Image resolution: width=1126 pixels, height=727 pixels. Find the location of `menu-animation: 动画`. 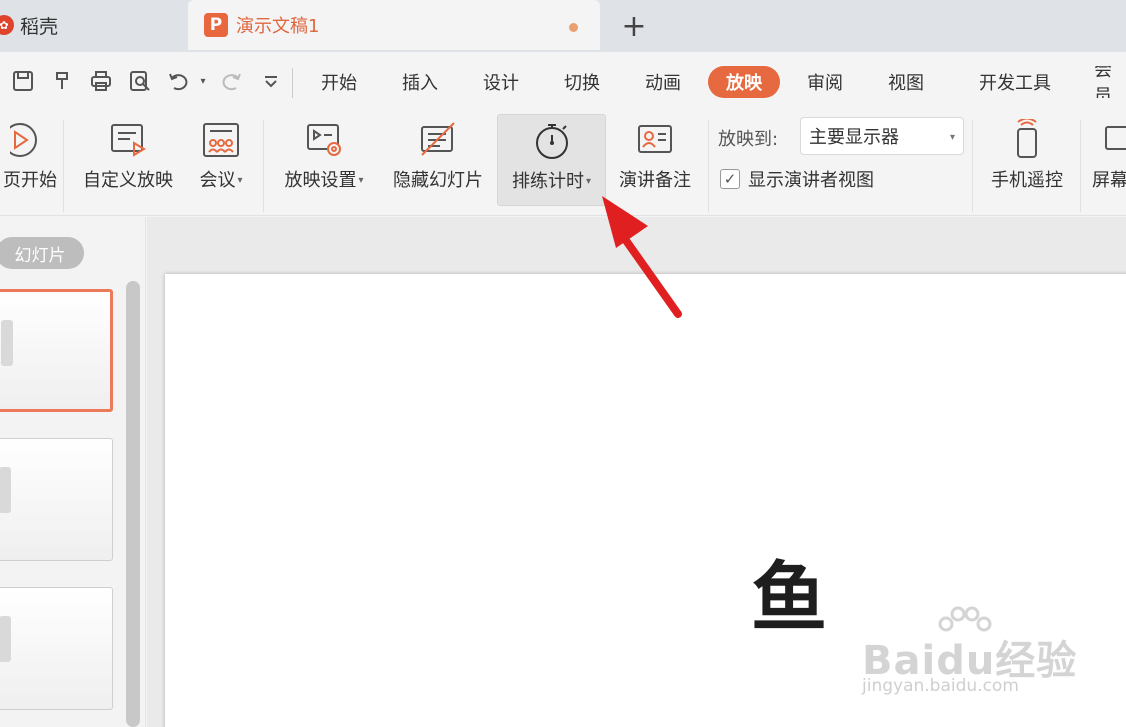

menu-animation: 动画 is located at coordinates (663, 82).